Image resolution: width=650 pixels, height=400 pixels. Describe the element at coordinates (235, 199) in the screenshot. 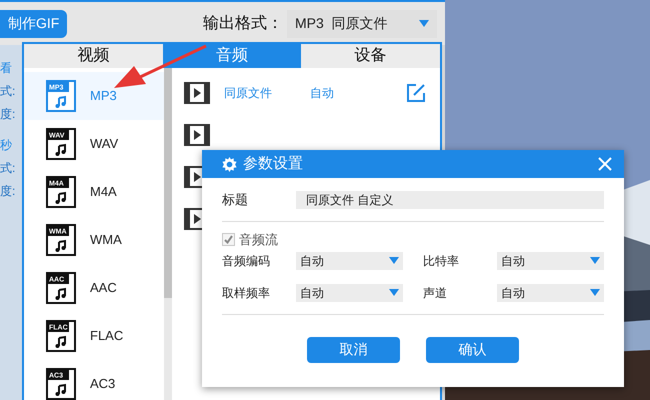

I see `title-label: 标题` at that location.